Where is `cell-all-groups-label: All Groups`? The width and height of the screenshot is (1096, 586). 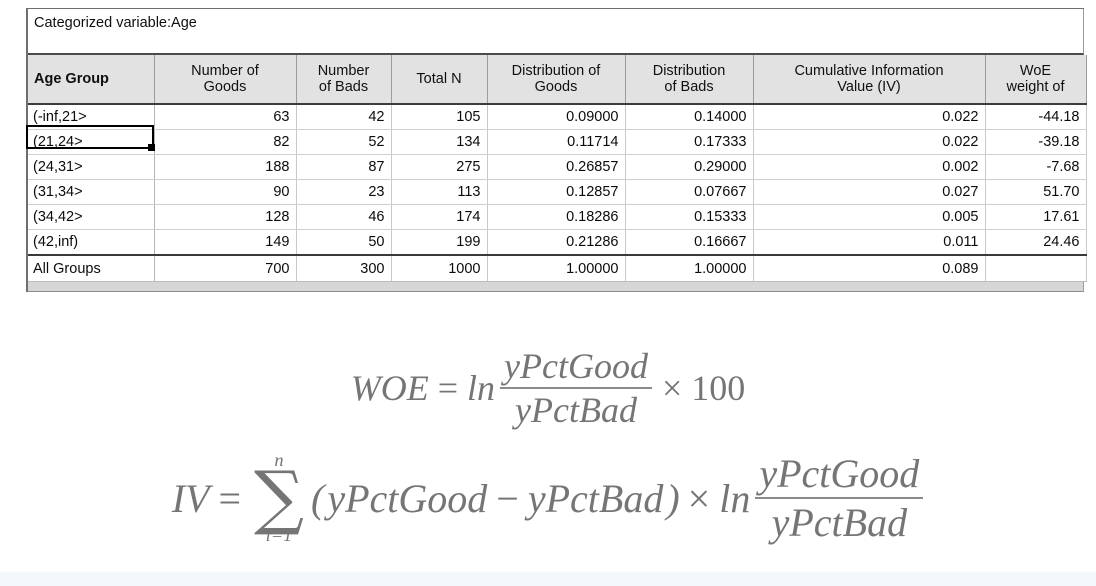
cell-all-groups-label: All Groups is located at coordinates (91, 268).